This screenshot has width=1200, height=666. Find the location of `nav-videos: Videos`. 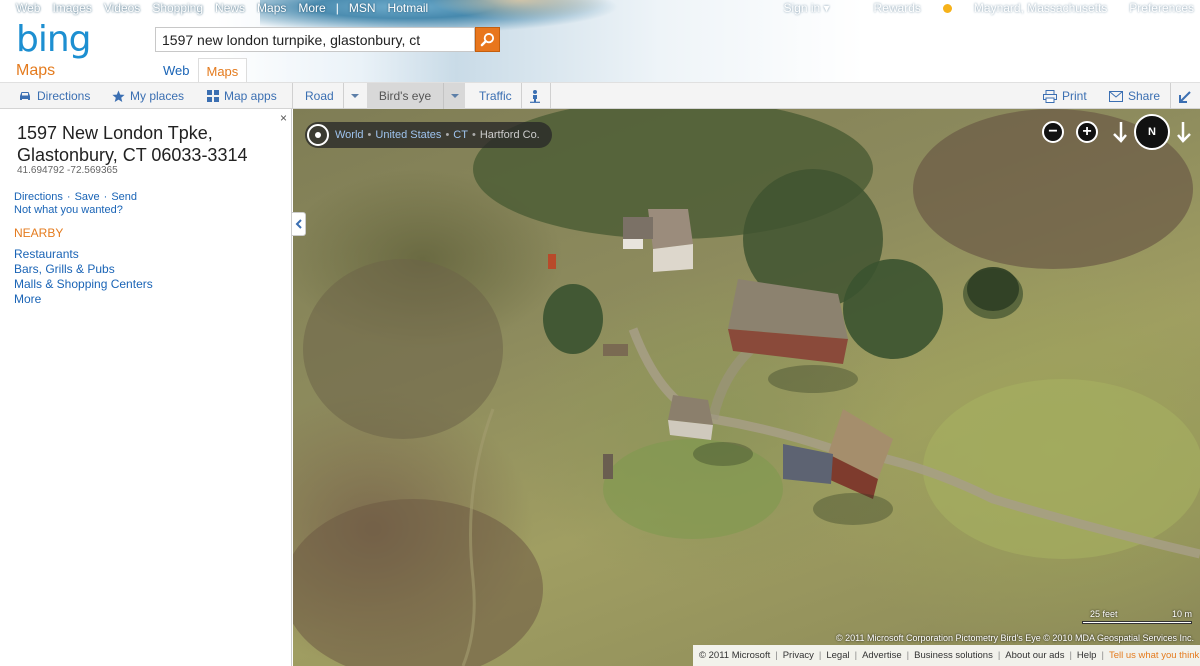

nav-videos: Videos is located at coordinates (122, 8).